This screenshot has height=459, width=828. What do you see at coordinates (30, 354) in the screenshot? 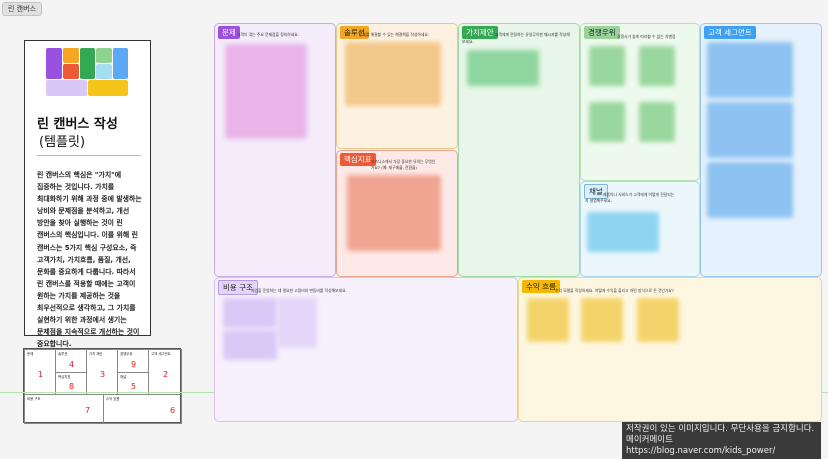
I see `mini-cell-label: 문제` at bounding box center [30, 354].